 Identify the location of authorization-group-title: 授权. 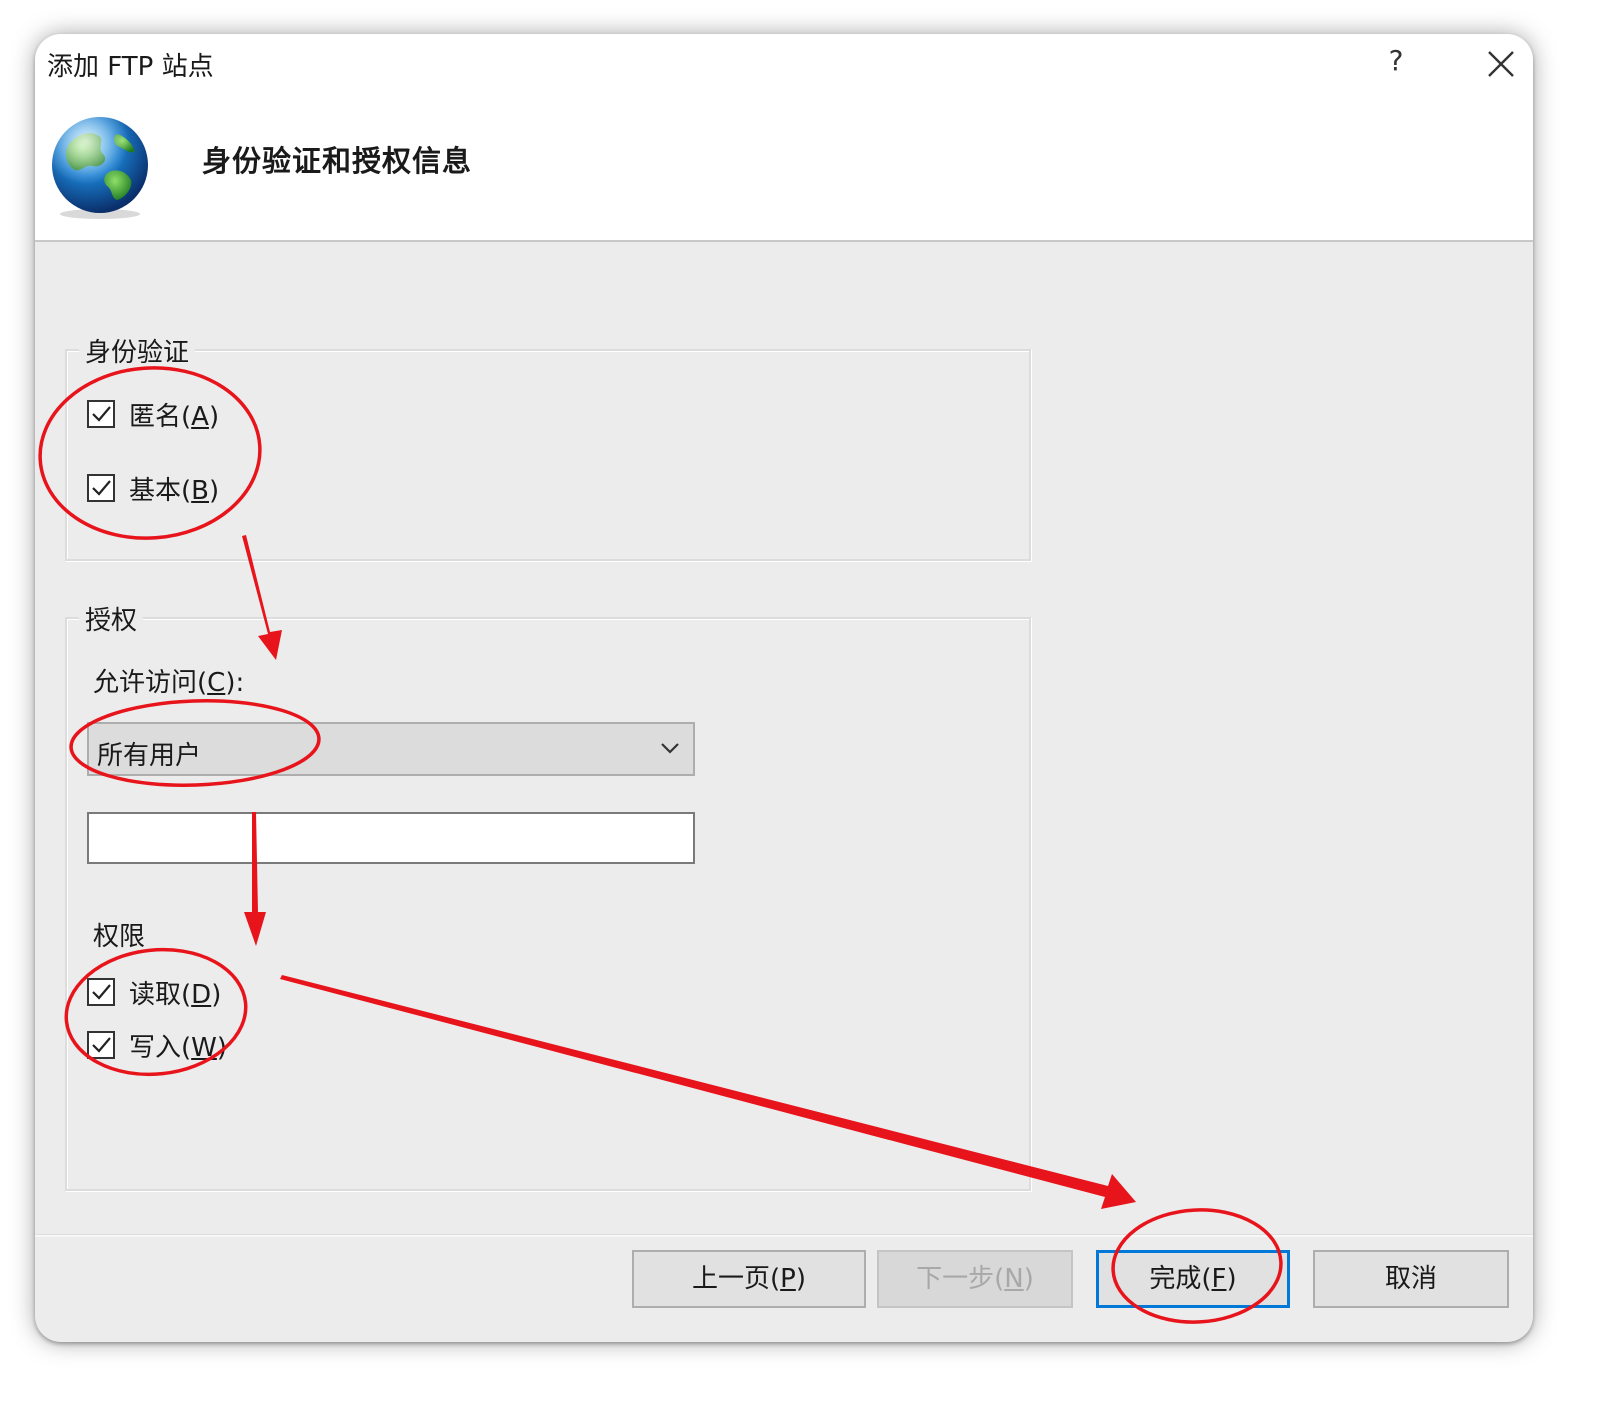
(111, 618).